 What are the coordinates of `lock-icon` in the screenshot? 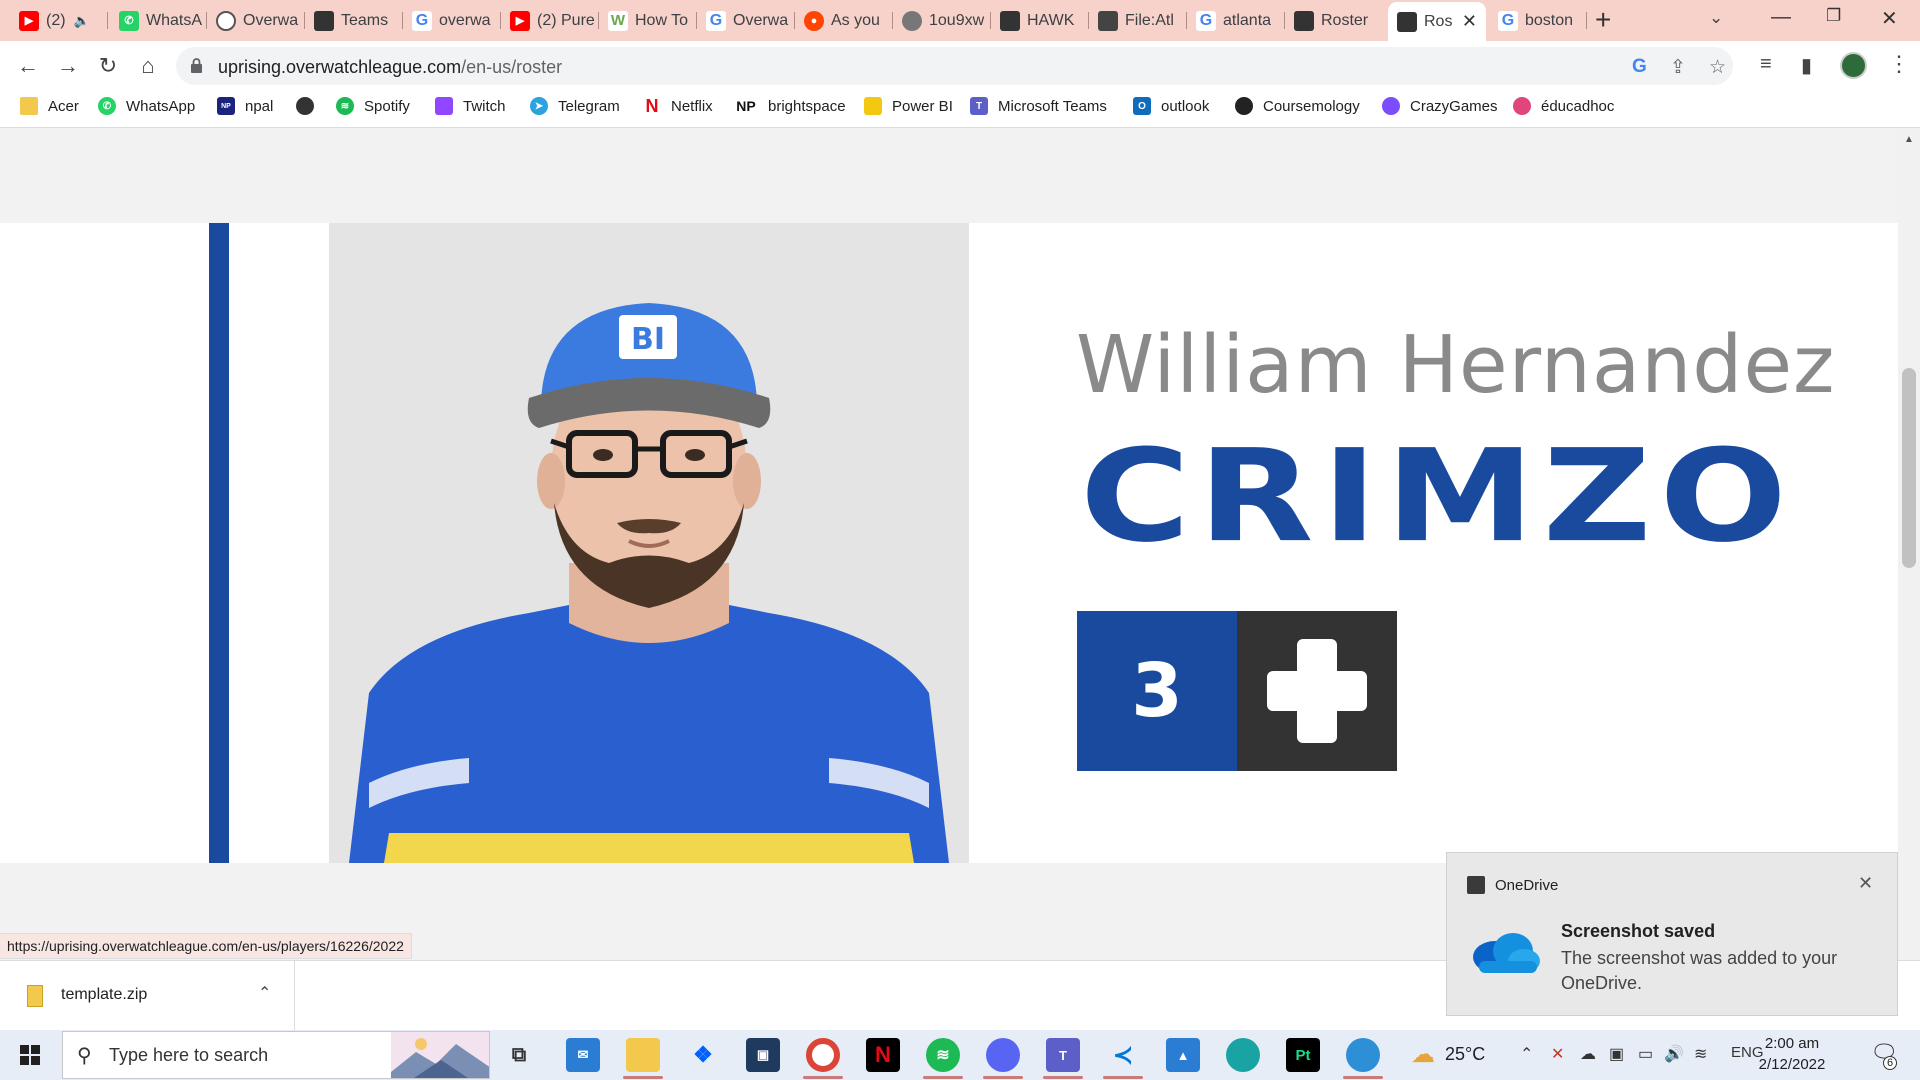 It's located at (196, 65).